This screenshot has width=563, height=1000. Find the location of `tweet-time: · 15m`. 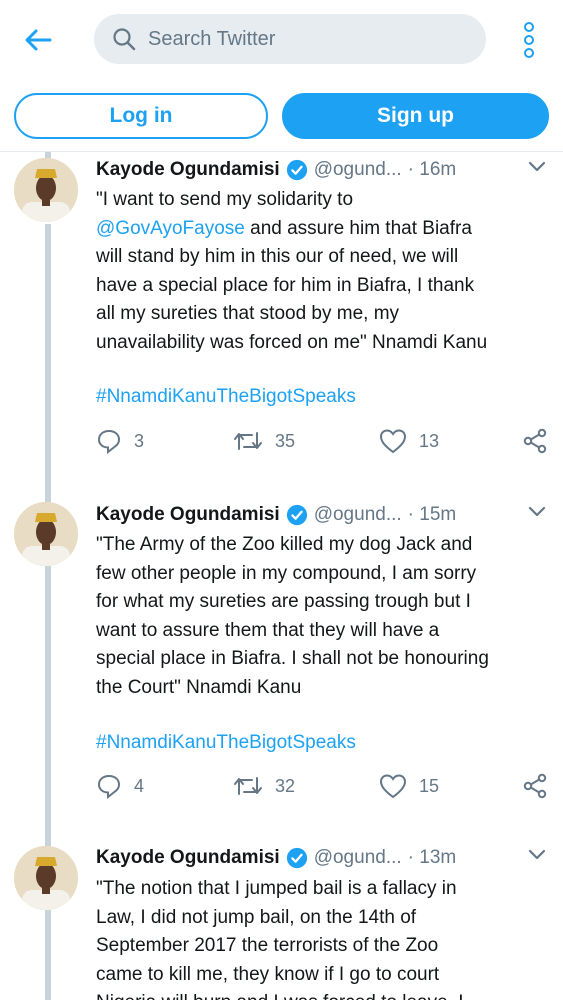

tweet-time: · 15m is located at coordinates (432, 515).